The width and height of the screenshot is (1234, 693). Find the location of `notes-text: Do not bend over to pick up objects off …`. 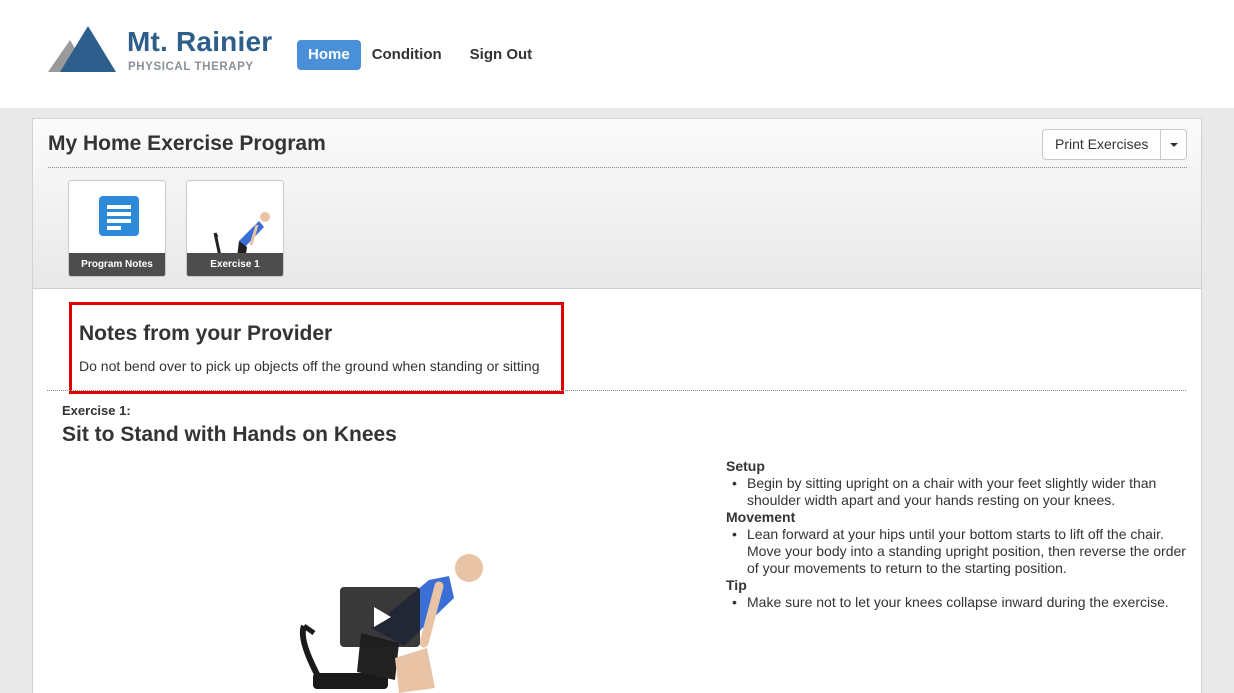

notes-text: Do not bend over to pick up objects off … is located at coordinates (309, 366).